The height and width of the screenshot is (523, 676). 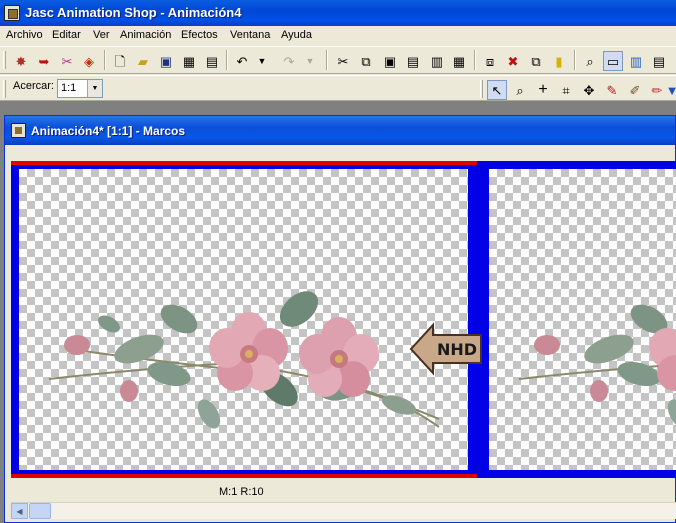 What do you see at coordinates (94, 88) in the screenshot?
I see `chevron-down-icon: ▼` at bounding box center [94, 88].